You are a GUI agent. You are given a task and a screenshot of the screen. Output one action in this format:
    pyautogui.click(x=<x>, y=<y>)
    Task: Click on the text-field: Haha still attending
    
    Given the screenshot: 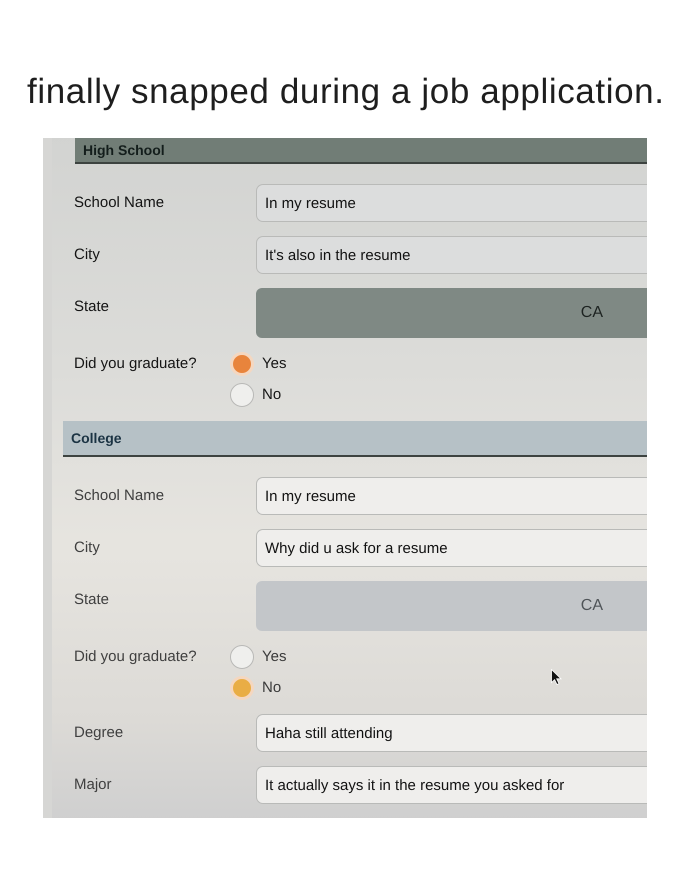 What is the action you would take?
    pyautogui.click(x=451, y=733)
    